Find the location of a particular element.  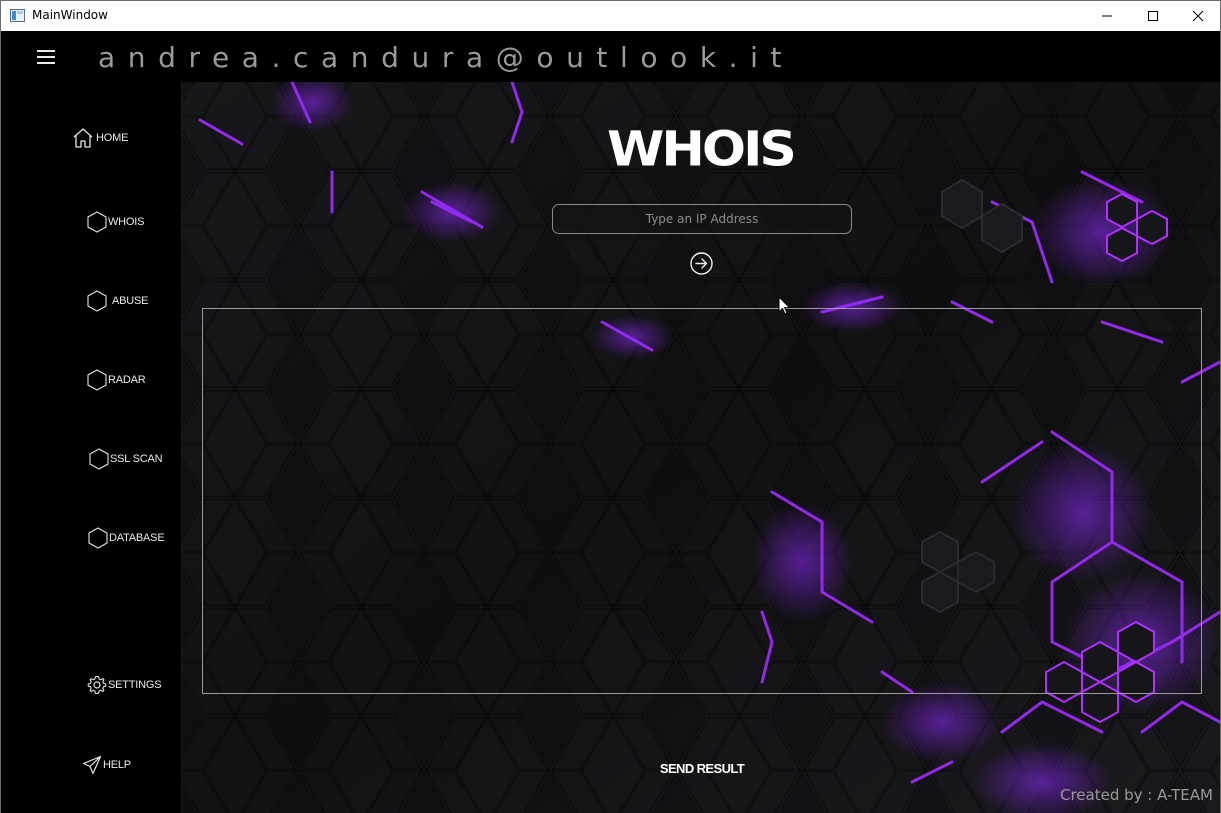

arrow-right-circle-icon is located at coordinates (701, 263).